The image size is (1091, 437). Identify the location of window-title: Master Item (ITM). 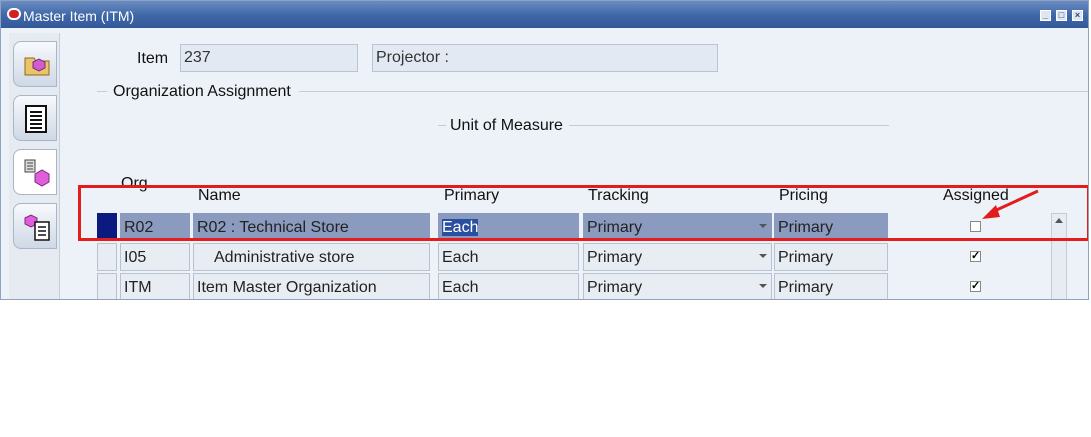
(79, 16).